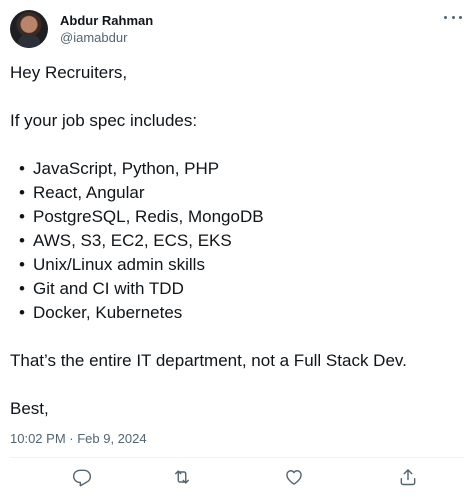 The image size is (474, 498). I want to click on reply-button, so click(82, 477).